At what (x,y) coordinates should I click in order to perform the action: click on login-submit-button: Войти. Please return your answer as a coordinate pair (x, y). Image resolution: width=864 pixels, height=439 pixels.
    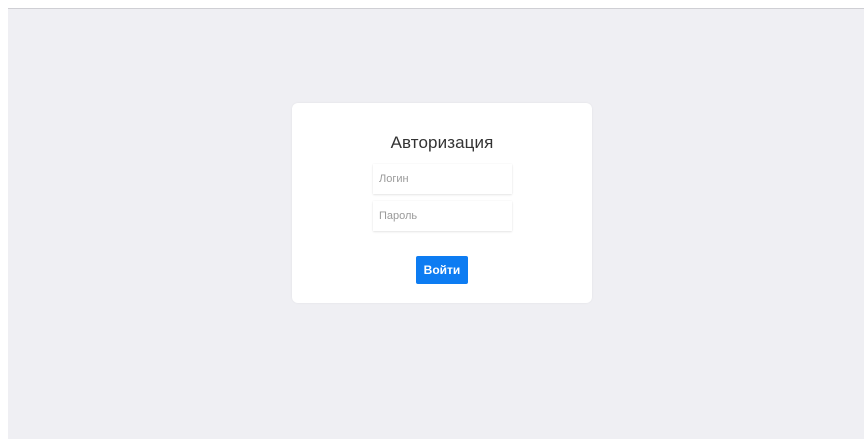
    Looking at the image, I should click on (442, 270).